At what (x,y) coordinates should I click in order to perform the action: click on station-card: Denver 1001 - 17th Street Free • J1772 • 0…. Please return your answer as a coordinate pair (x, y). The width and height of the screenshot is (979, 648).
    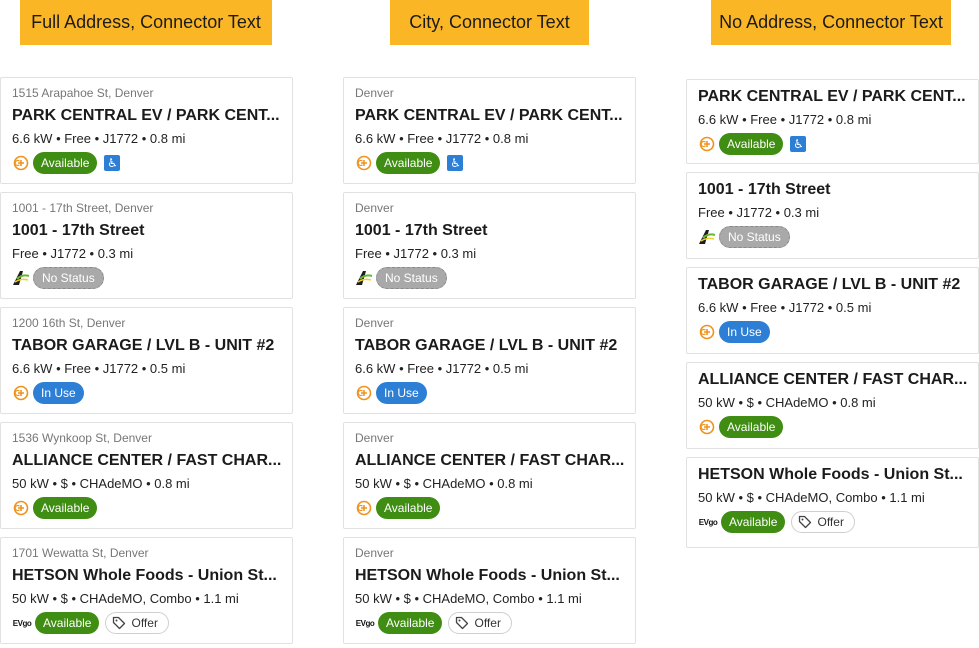
    Looking at the image, I should click on (489, 245).